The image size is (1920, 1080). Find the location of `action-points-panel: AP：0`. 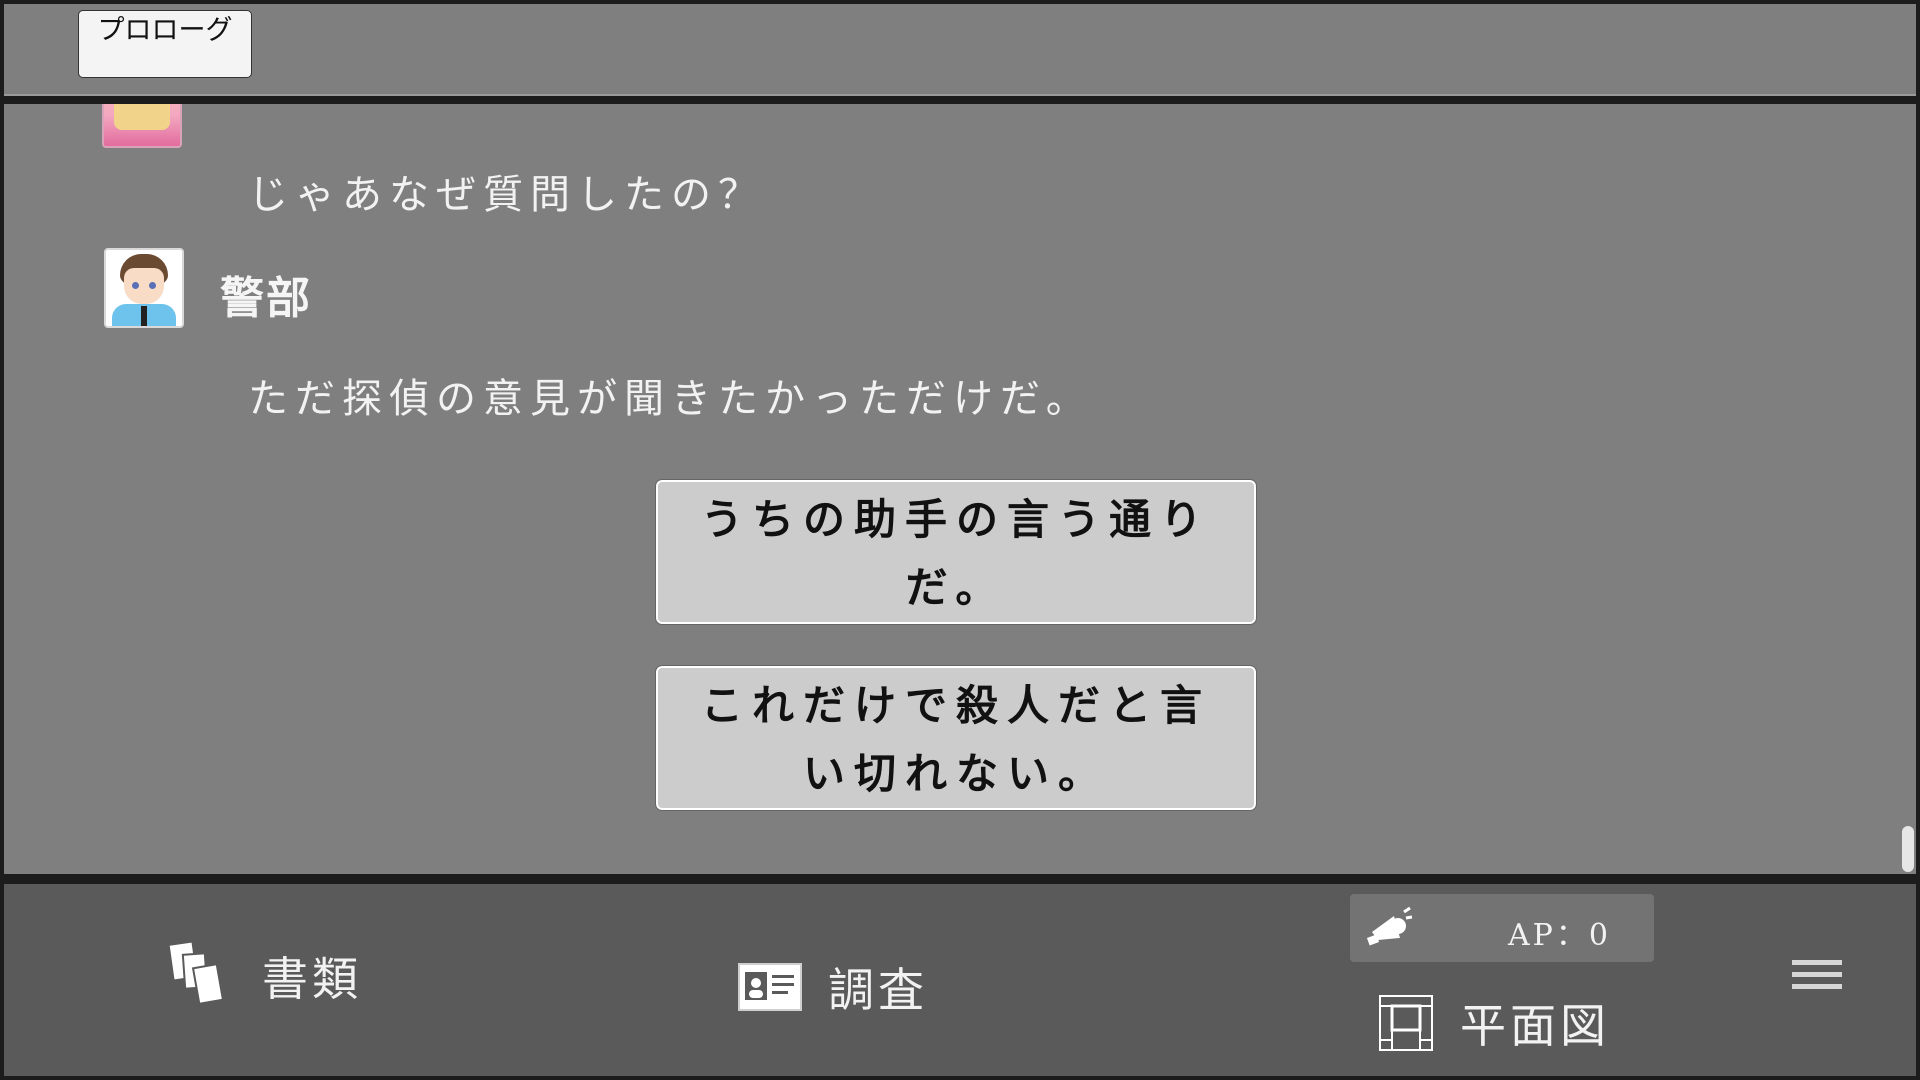

action-points-panel: AP：0 is located at coordinates (1502, 928).